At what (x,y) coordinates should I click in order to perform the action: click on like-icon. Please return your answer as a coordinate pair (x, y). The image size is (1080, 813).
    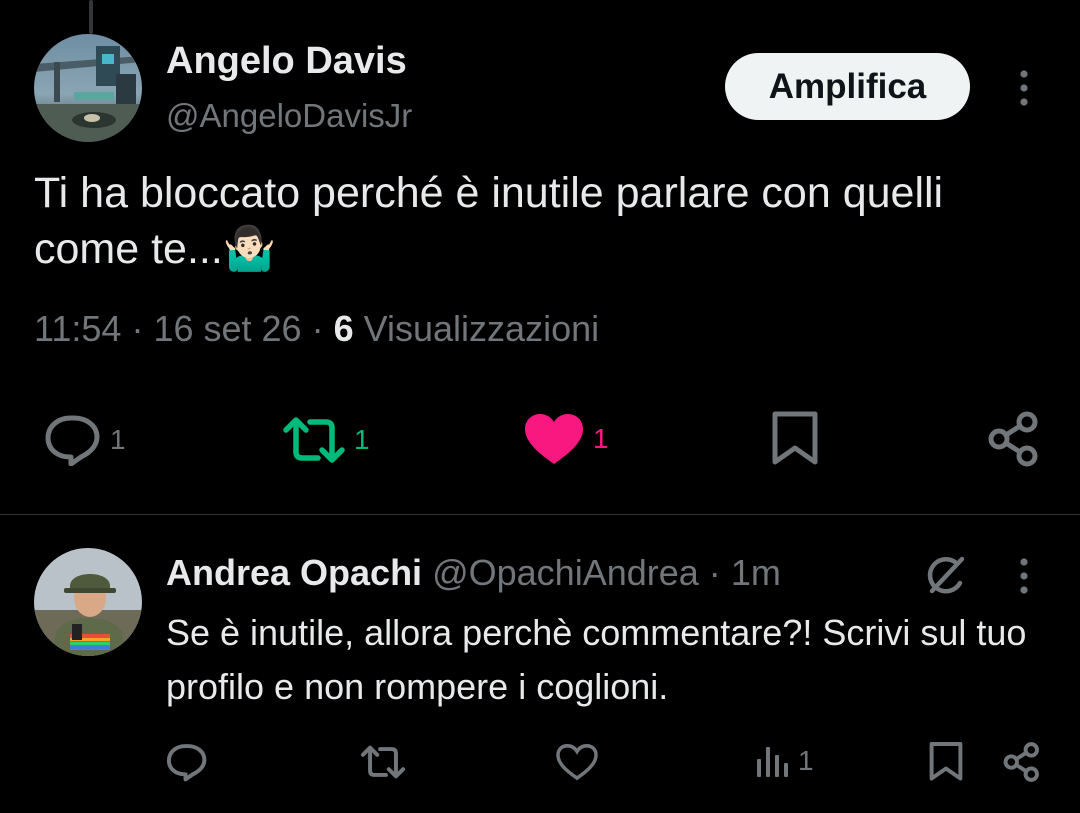
    Looking at the image, I should click on (577, 762).